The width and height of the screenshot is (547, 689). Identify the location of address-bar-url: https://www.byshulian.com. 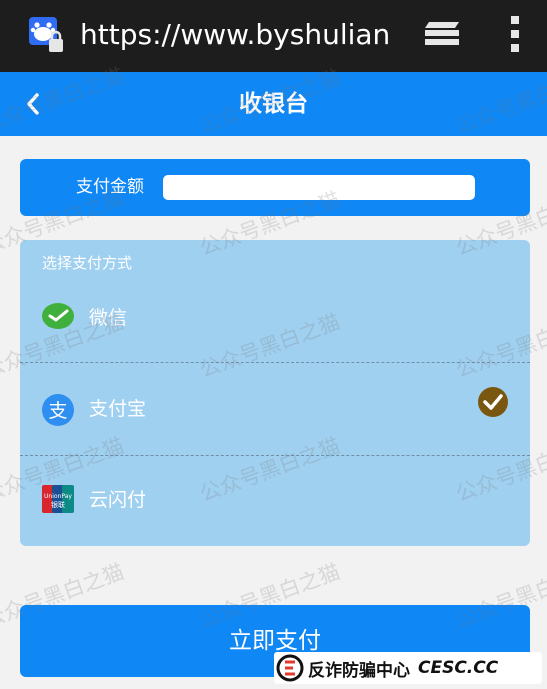
(236, 35).